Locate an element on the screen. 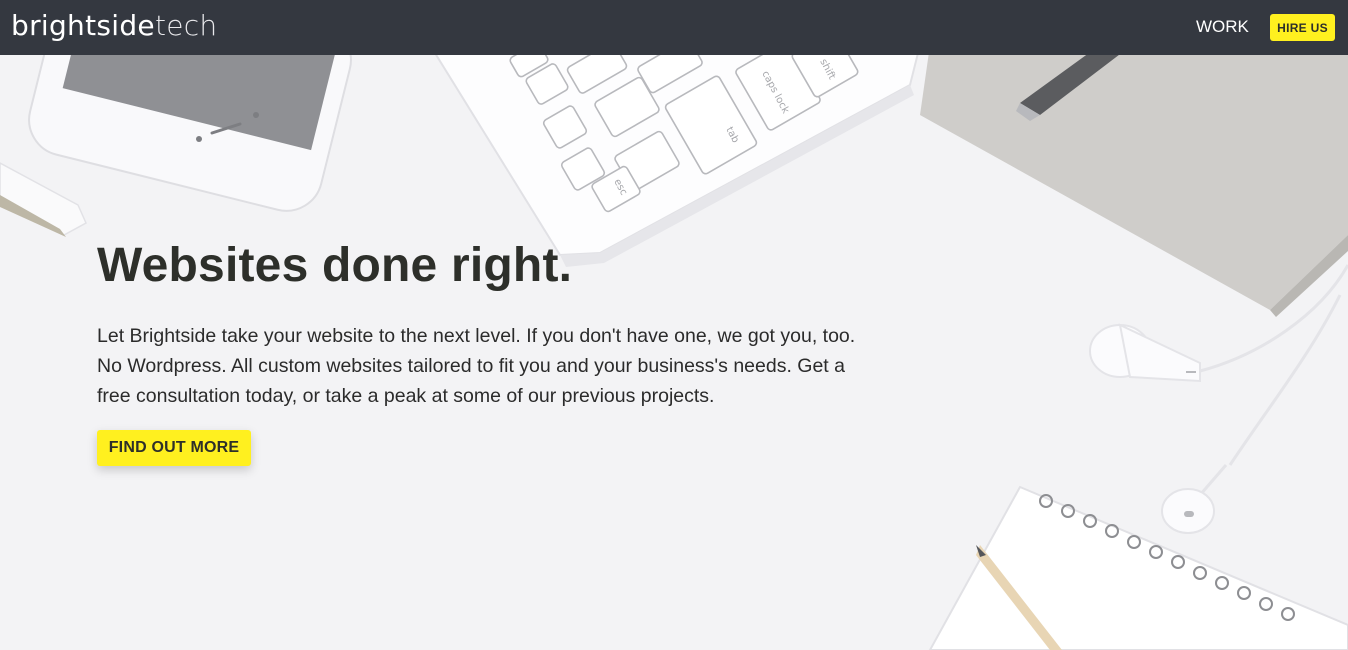  nav-link-work: WORK is located at coordinates (1222, 27).